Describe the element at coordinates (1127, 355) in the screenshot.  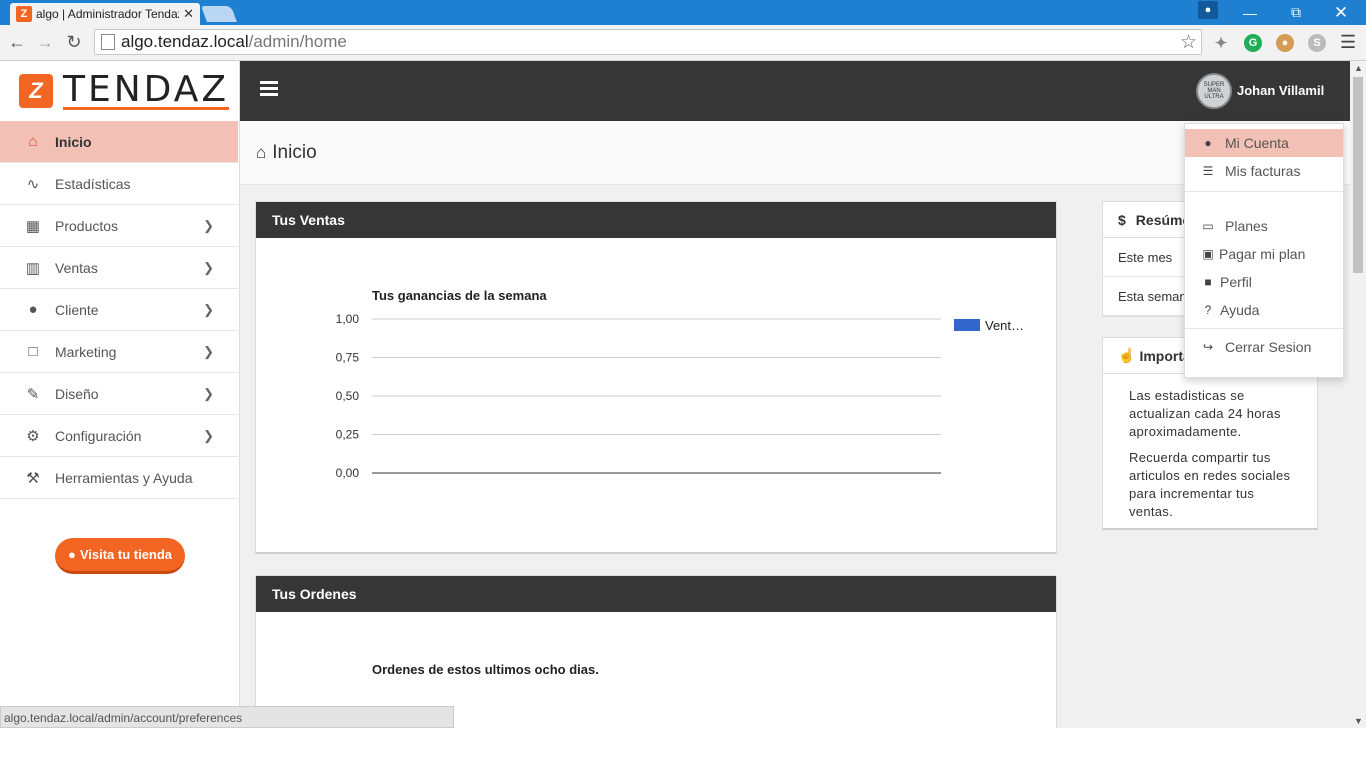
I see `thumbs-up-icon: ☝` at that location.